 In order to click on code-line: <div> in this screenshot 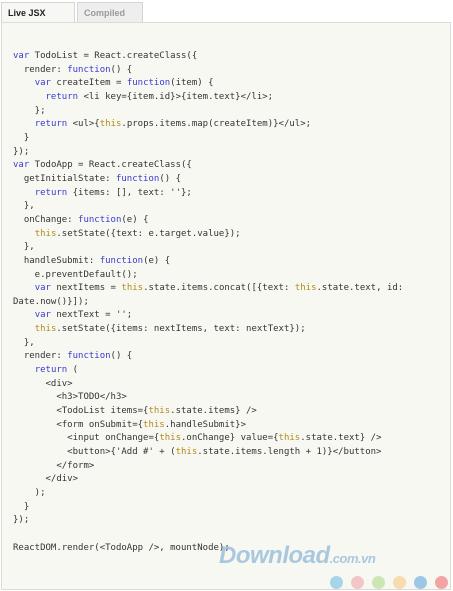, I will do `click(43, 383)`.